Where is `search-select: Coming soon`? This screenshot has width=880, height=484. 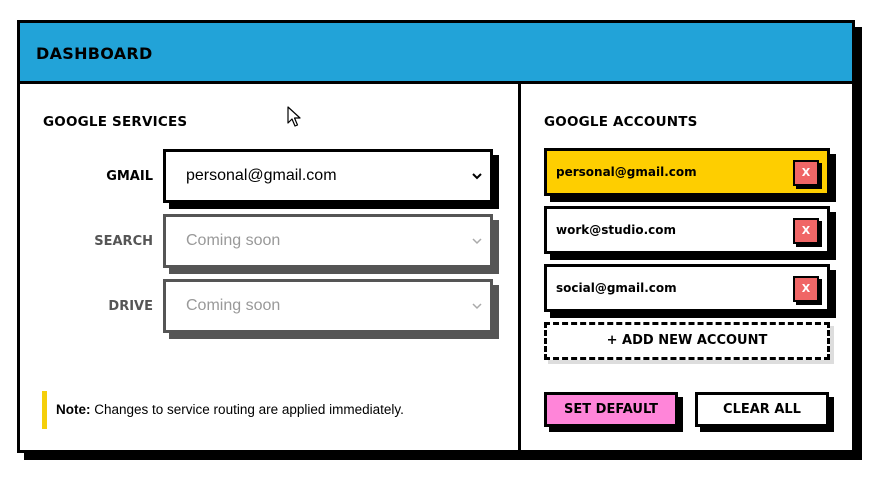
search-select: Coming soon is located at coordinates (328, 241).